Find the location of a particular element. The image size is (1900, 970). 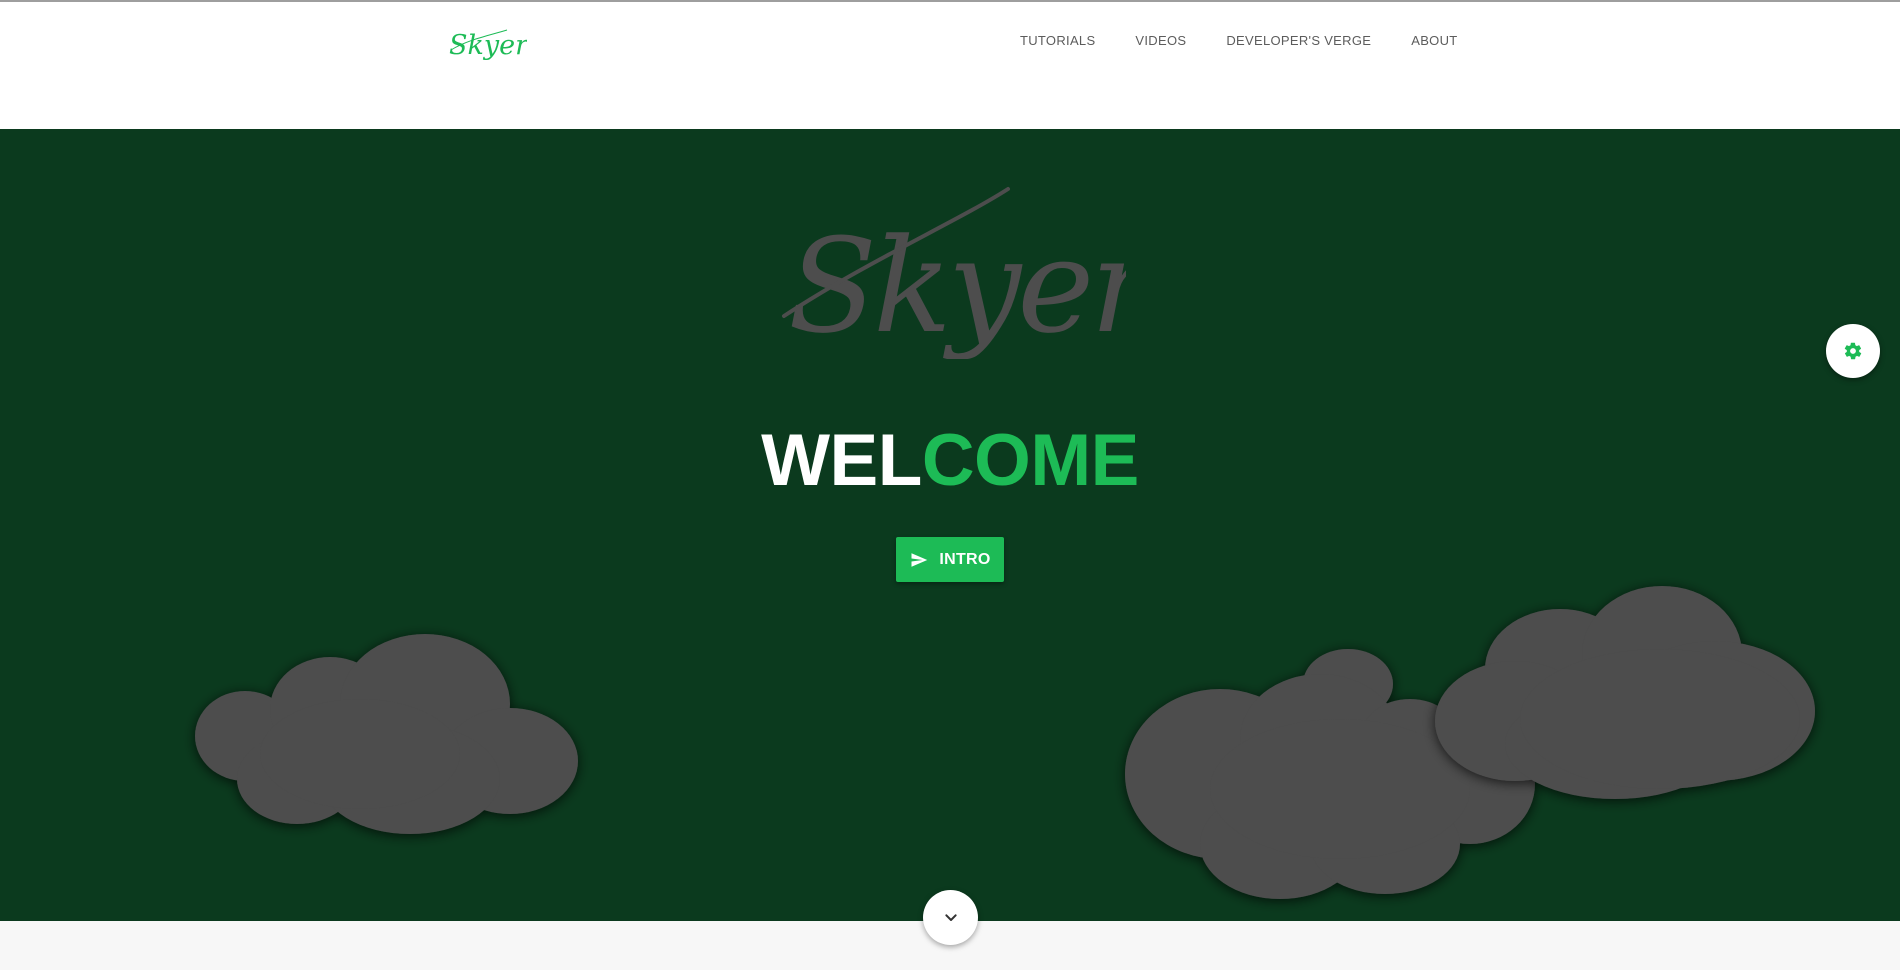

chevron-down-icon is located at coordinates (950, 917).